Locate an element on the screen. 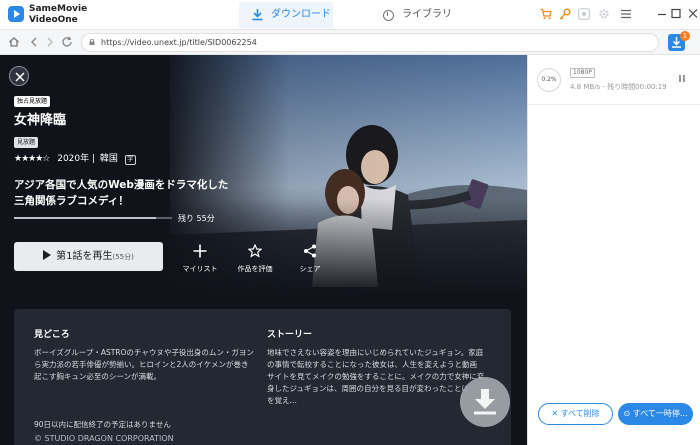 The image size is (700, 445). highlights-text: 起こす胸キュン必至のシーンが満載。 is located at coordinates (97, 376).